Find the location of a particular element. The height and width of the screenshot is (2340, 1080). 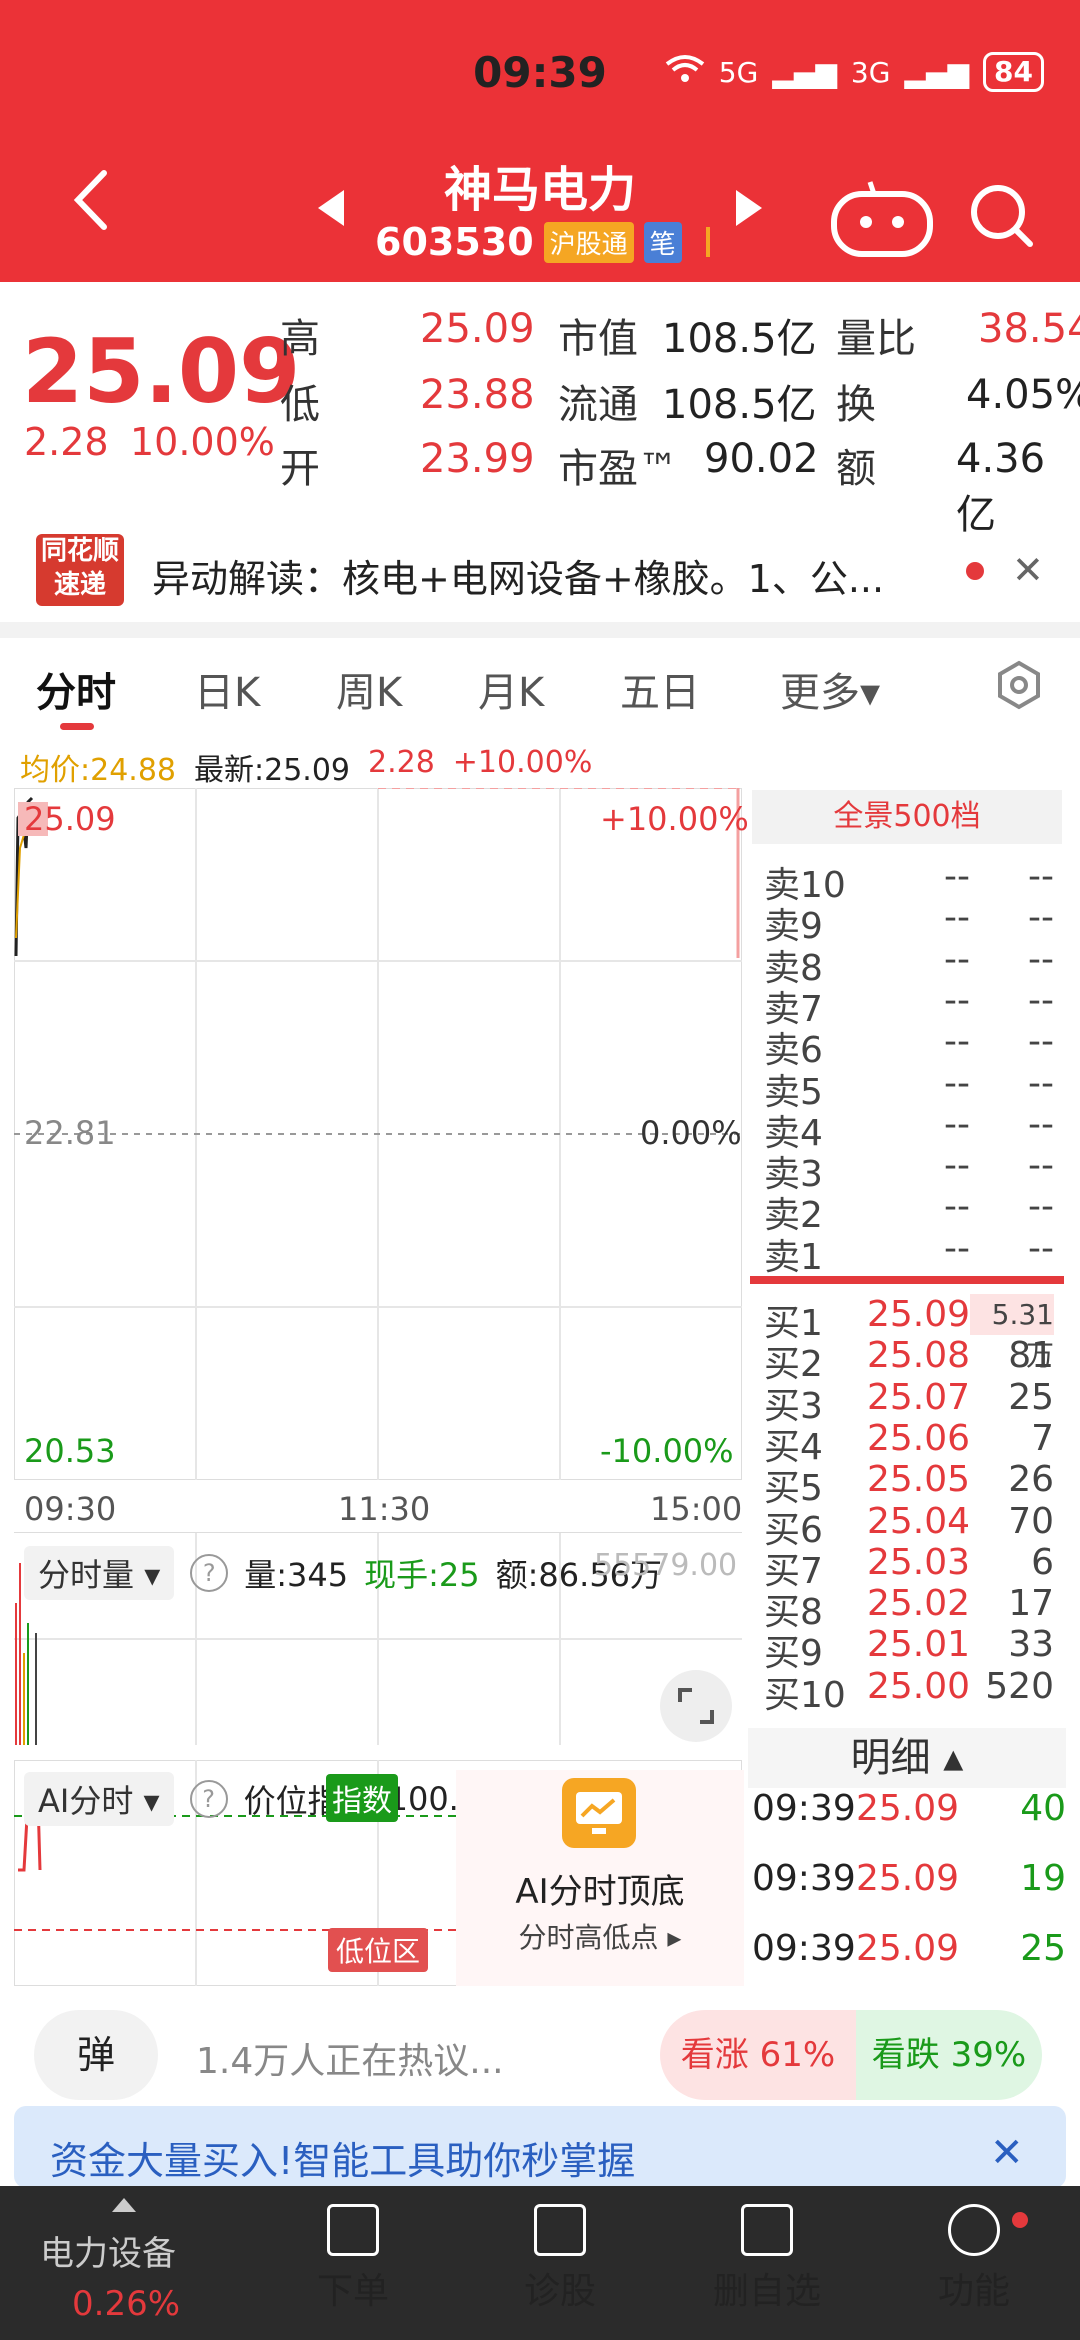

ask-label: 卖4 is located at coordinates (793, 1133).